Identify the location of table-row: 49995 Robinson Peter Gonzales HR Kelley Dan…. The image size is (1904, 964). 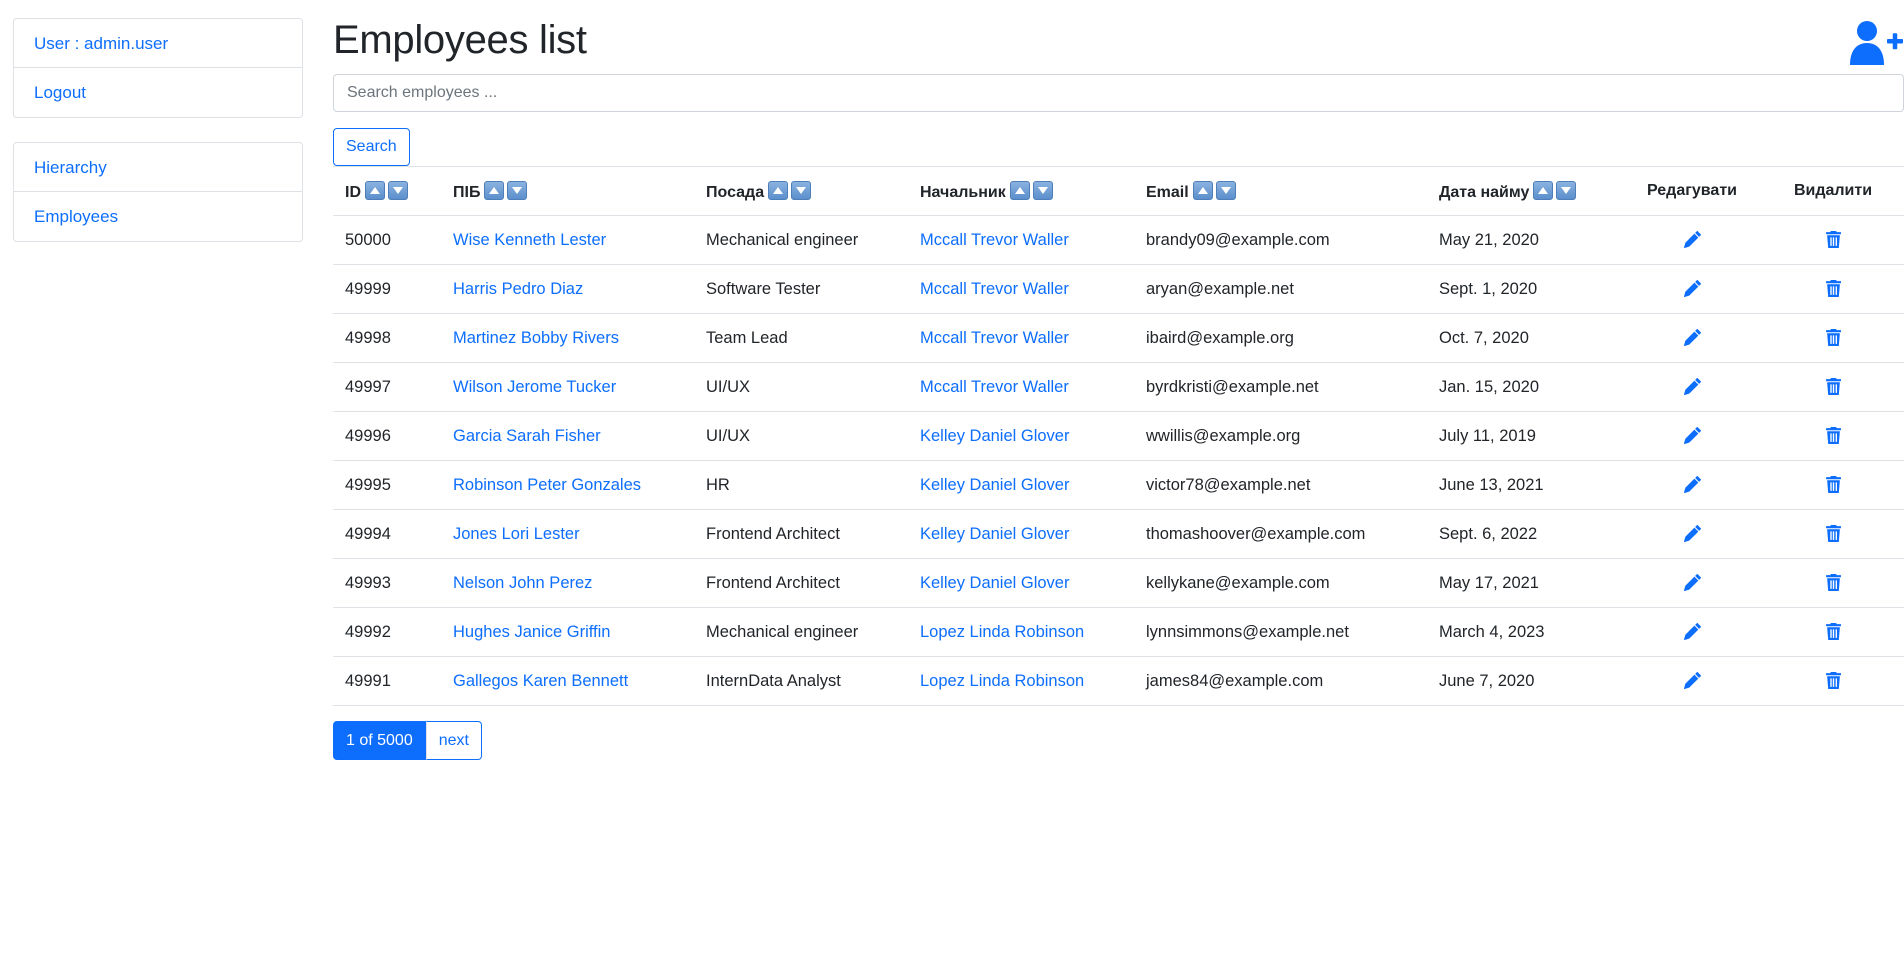
(1118, 485).